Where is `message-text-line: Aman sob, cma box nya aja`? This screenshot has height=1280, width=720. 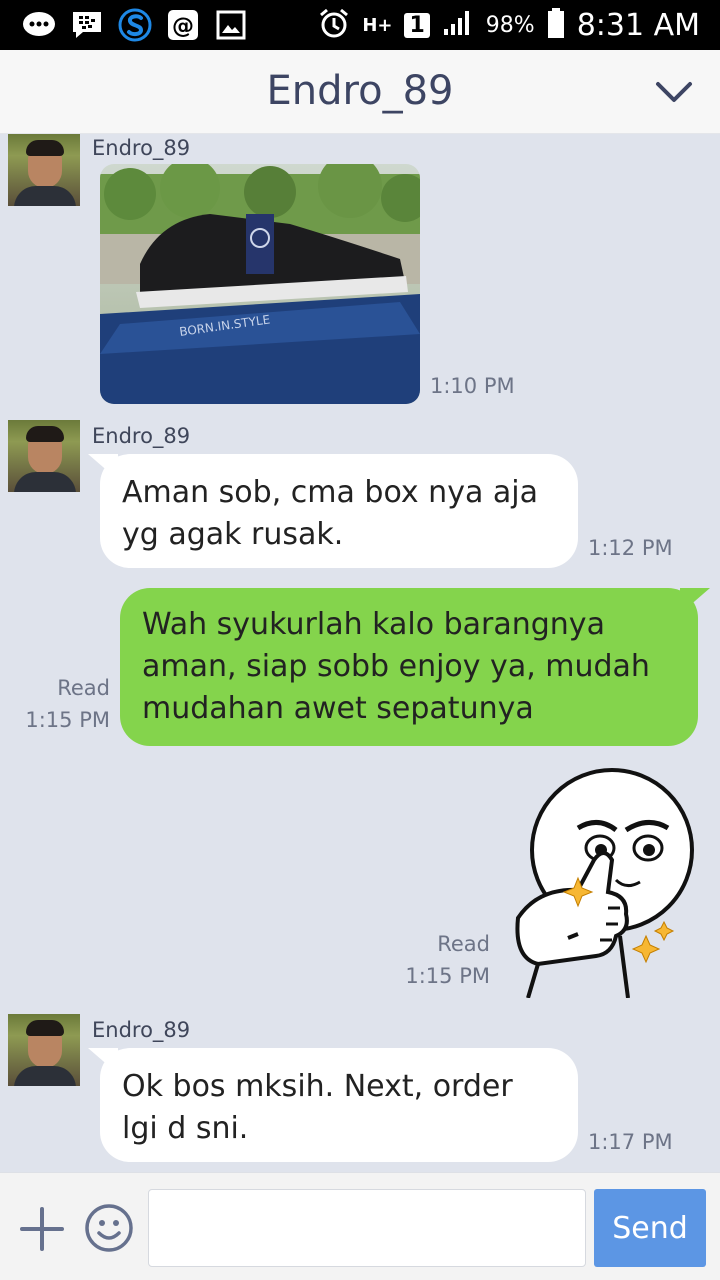
message-text-line: Aman sob, cma box nya aja is located at coordinates (330, 492).